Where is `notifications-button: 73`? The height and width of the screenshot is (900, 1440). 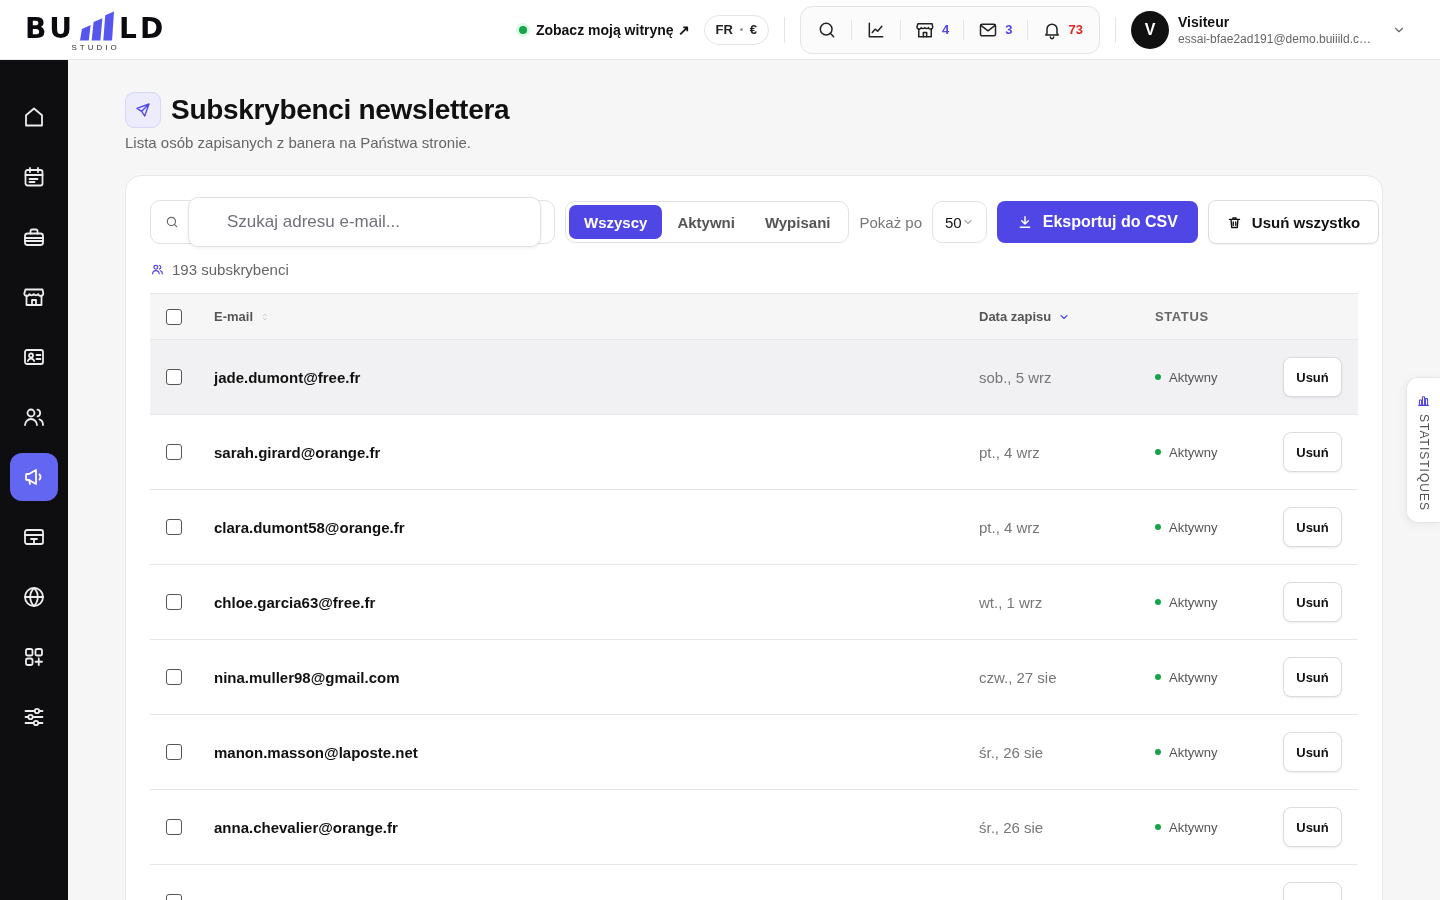 notifications-button: 73 is located at coordinates (1062, 29).